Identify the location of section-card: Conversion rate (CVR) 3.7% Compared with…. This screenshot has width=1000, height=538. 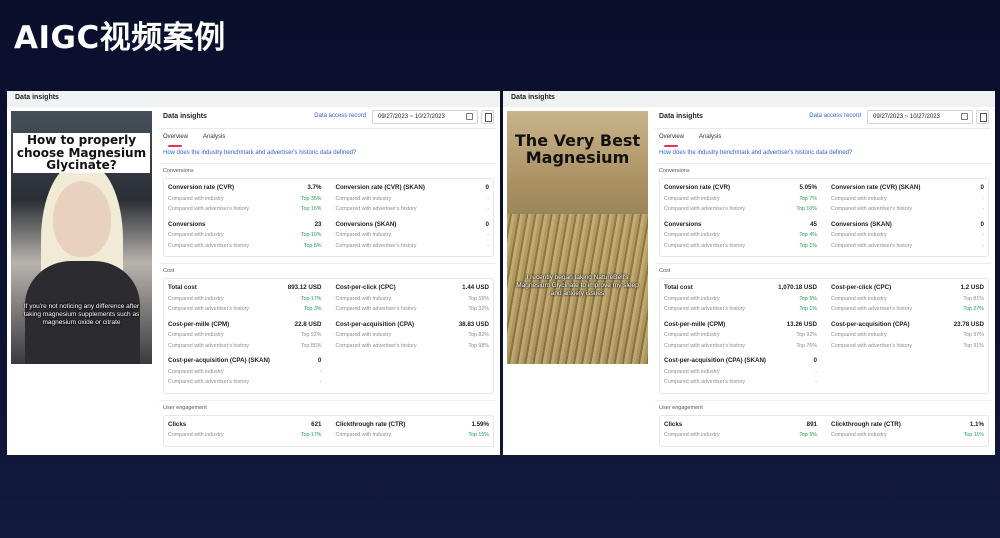
(328, 217).